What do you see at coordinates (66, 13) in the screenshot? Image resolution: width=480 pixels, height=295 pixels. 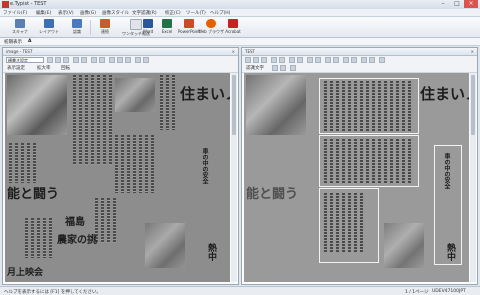 I see `menu-view: 表示(V)` at bounding box center [66, 13].